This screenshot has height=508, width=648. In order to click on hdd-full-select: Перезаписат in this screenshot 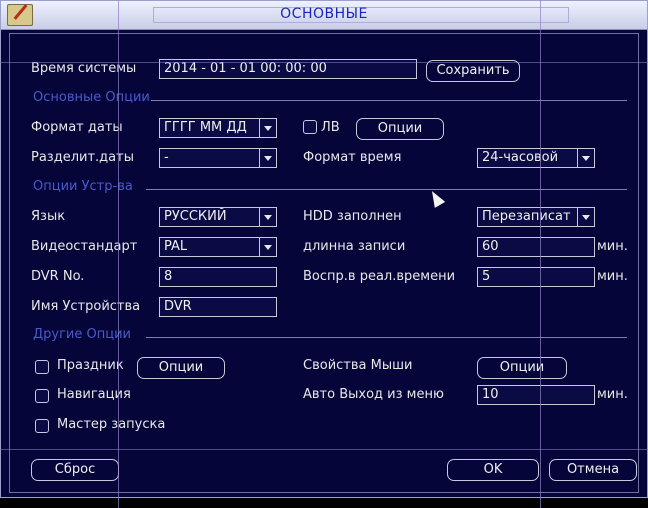, I will do `click(536, 217)`.